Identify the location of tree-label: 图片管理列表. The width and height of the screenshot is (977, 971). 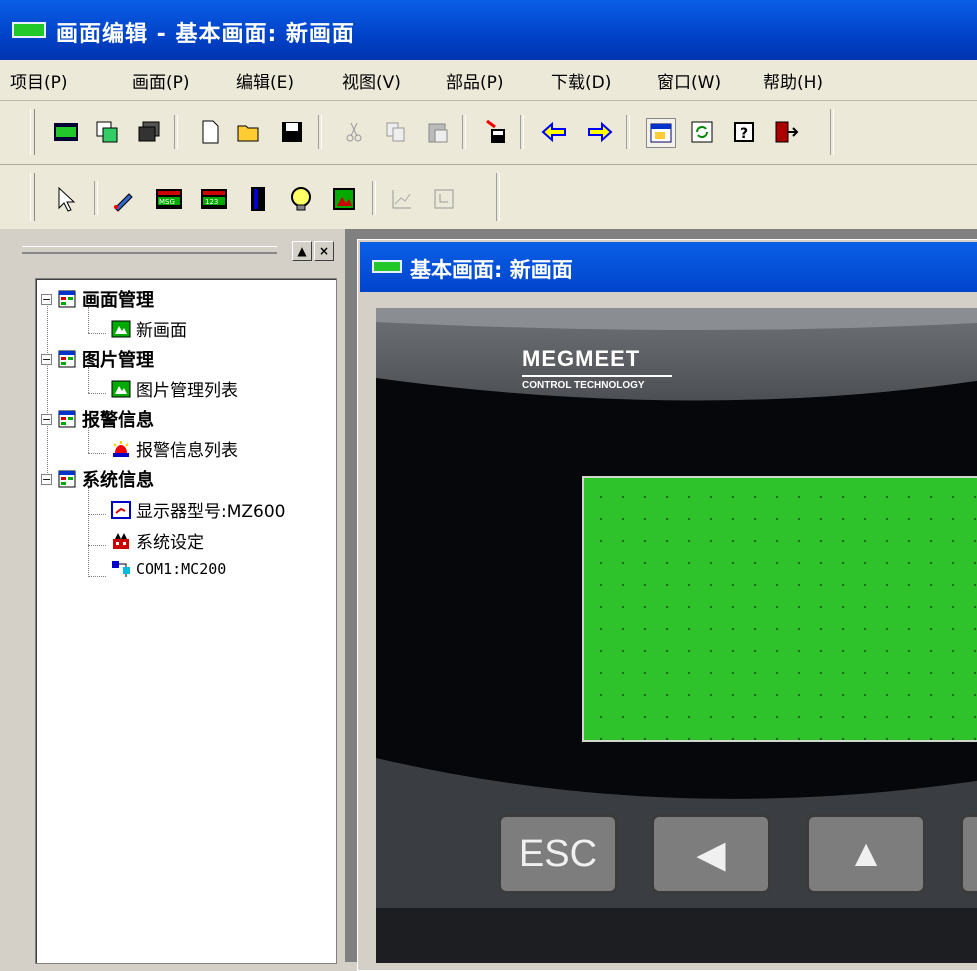
(187, 391).